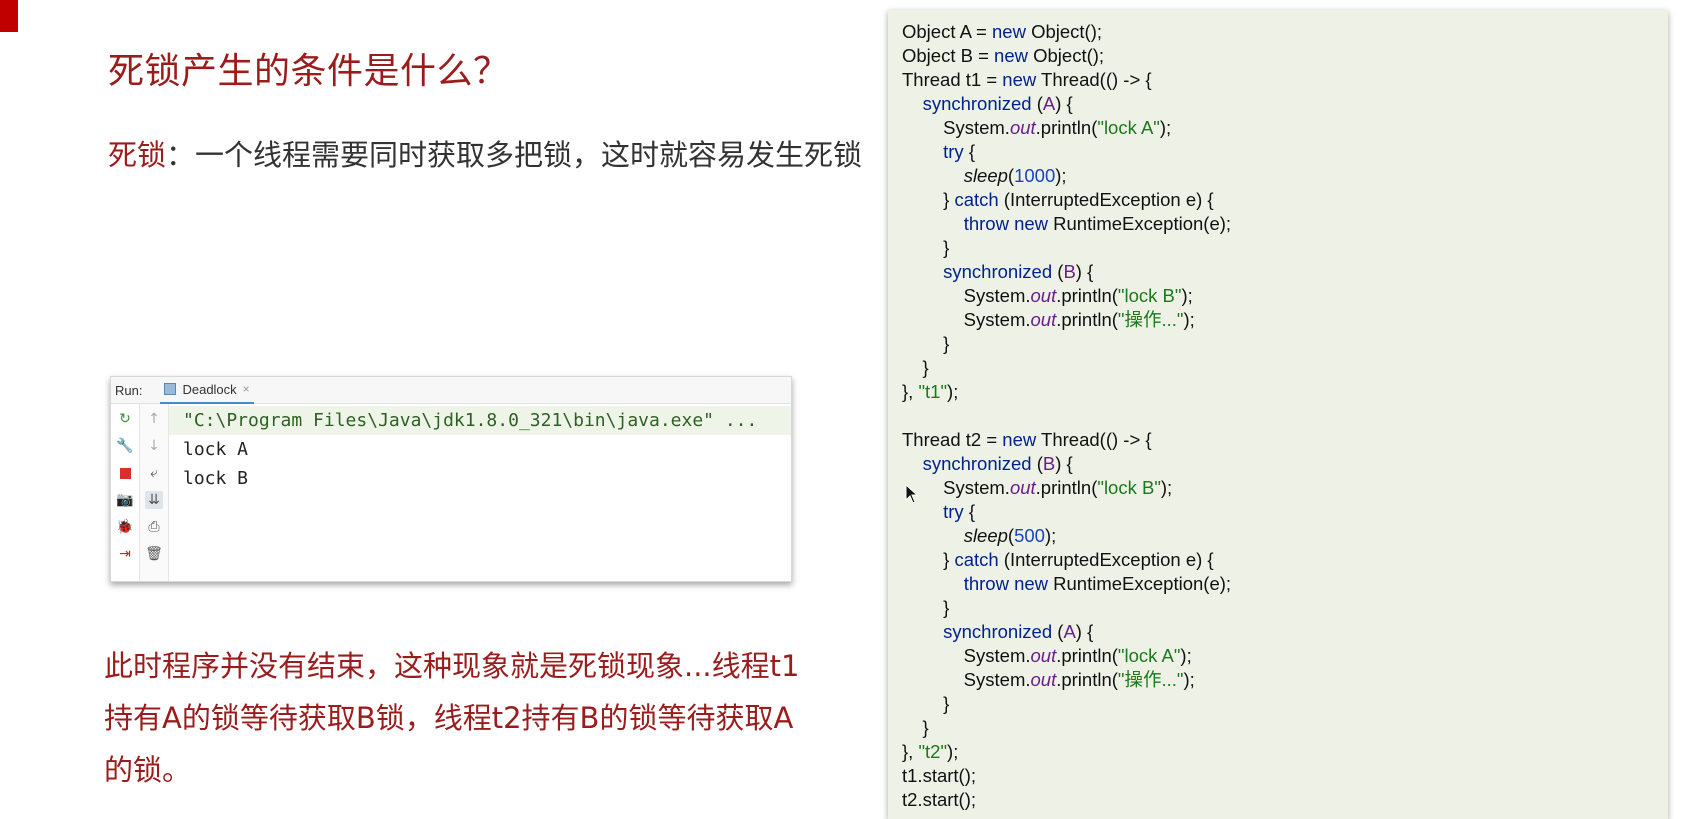 The width and height of the screenshot is (1683, 819). Describe the element at coordinates (154, 554) in the screenshot. I see `trash-icon: 🗑` at that location.